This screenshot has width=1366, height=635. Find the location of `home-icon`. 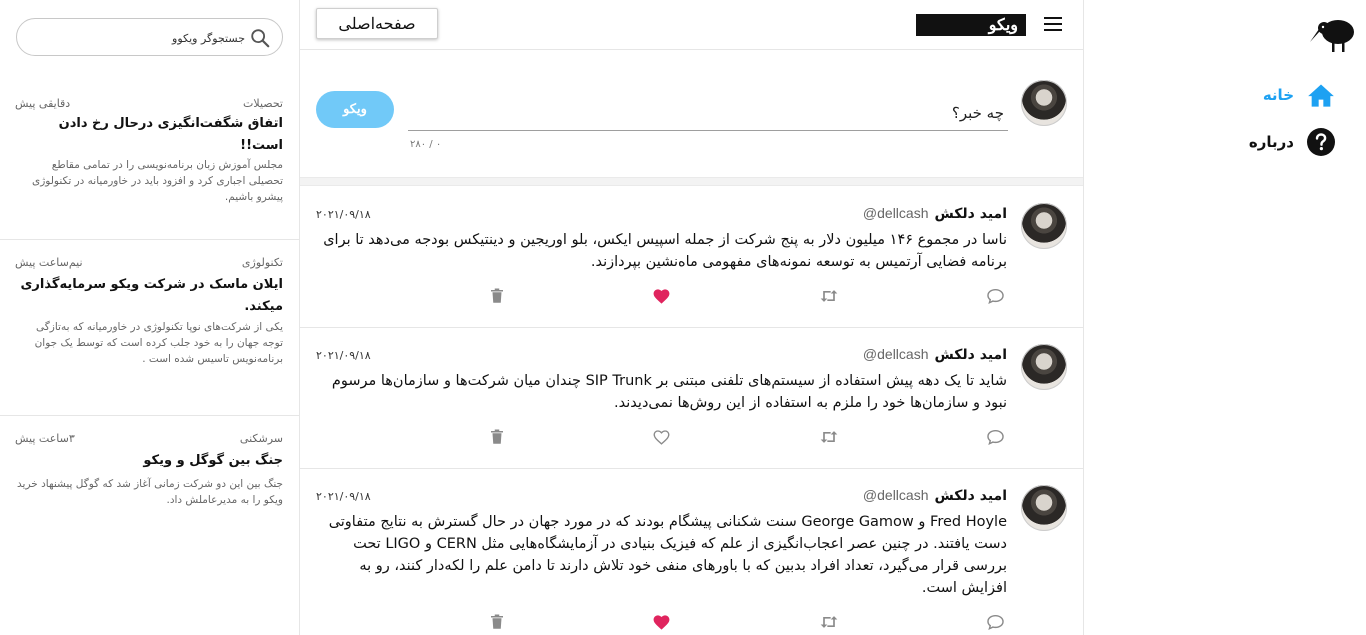

home-icon is located at coordinates (1321, 95).